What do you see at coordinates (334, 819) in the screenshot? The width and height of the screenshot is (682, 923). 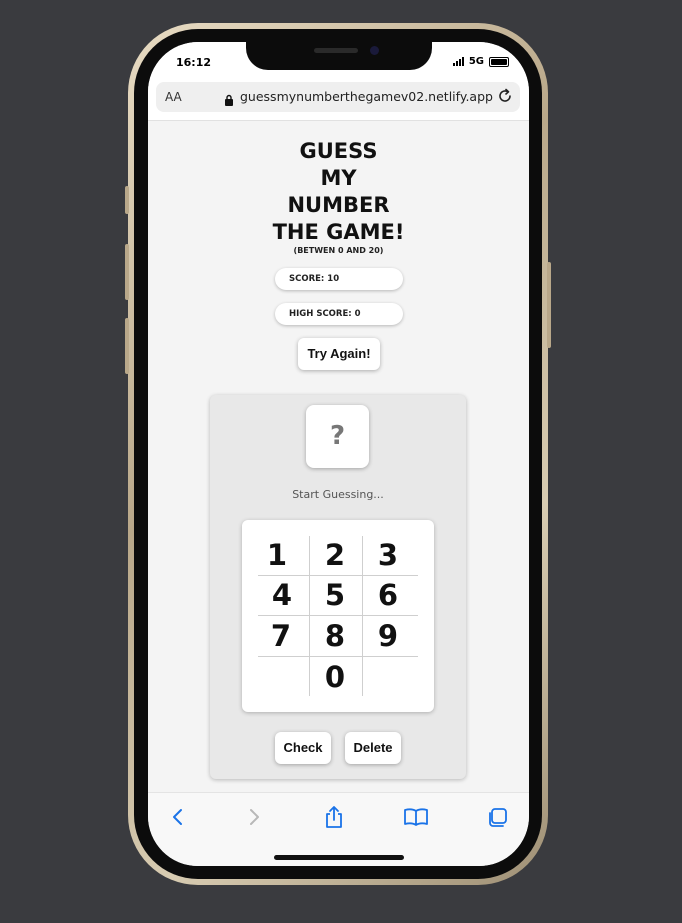 I see `share-icon` at bounding box center [334, 819].